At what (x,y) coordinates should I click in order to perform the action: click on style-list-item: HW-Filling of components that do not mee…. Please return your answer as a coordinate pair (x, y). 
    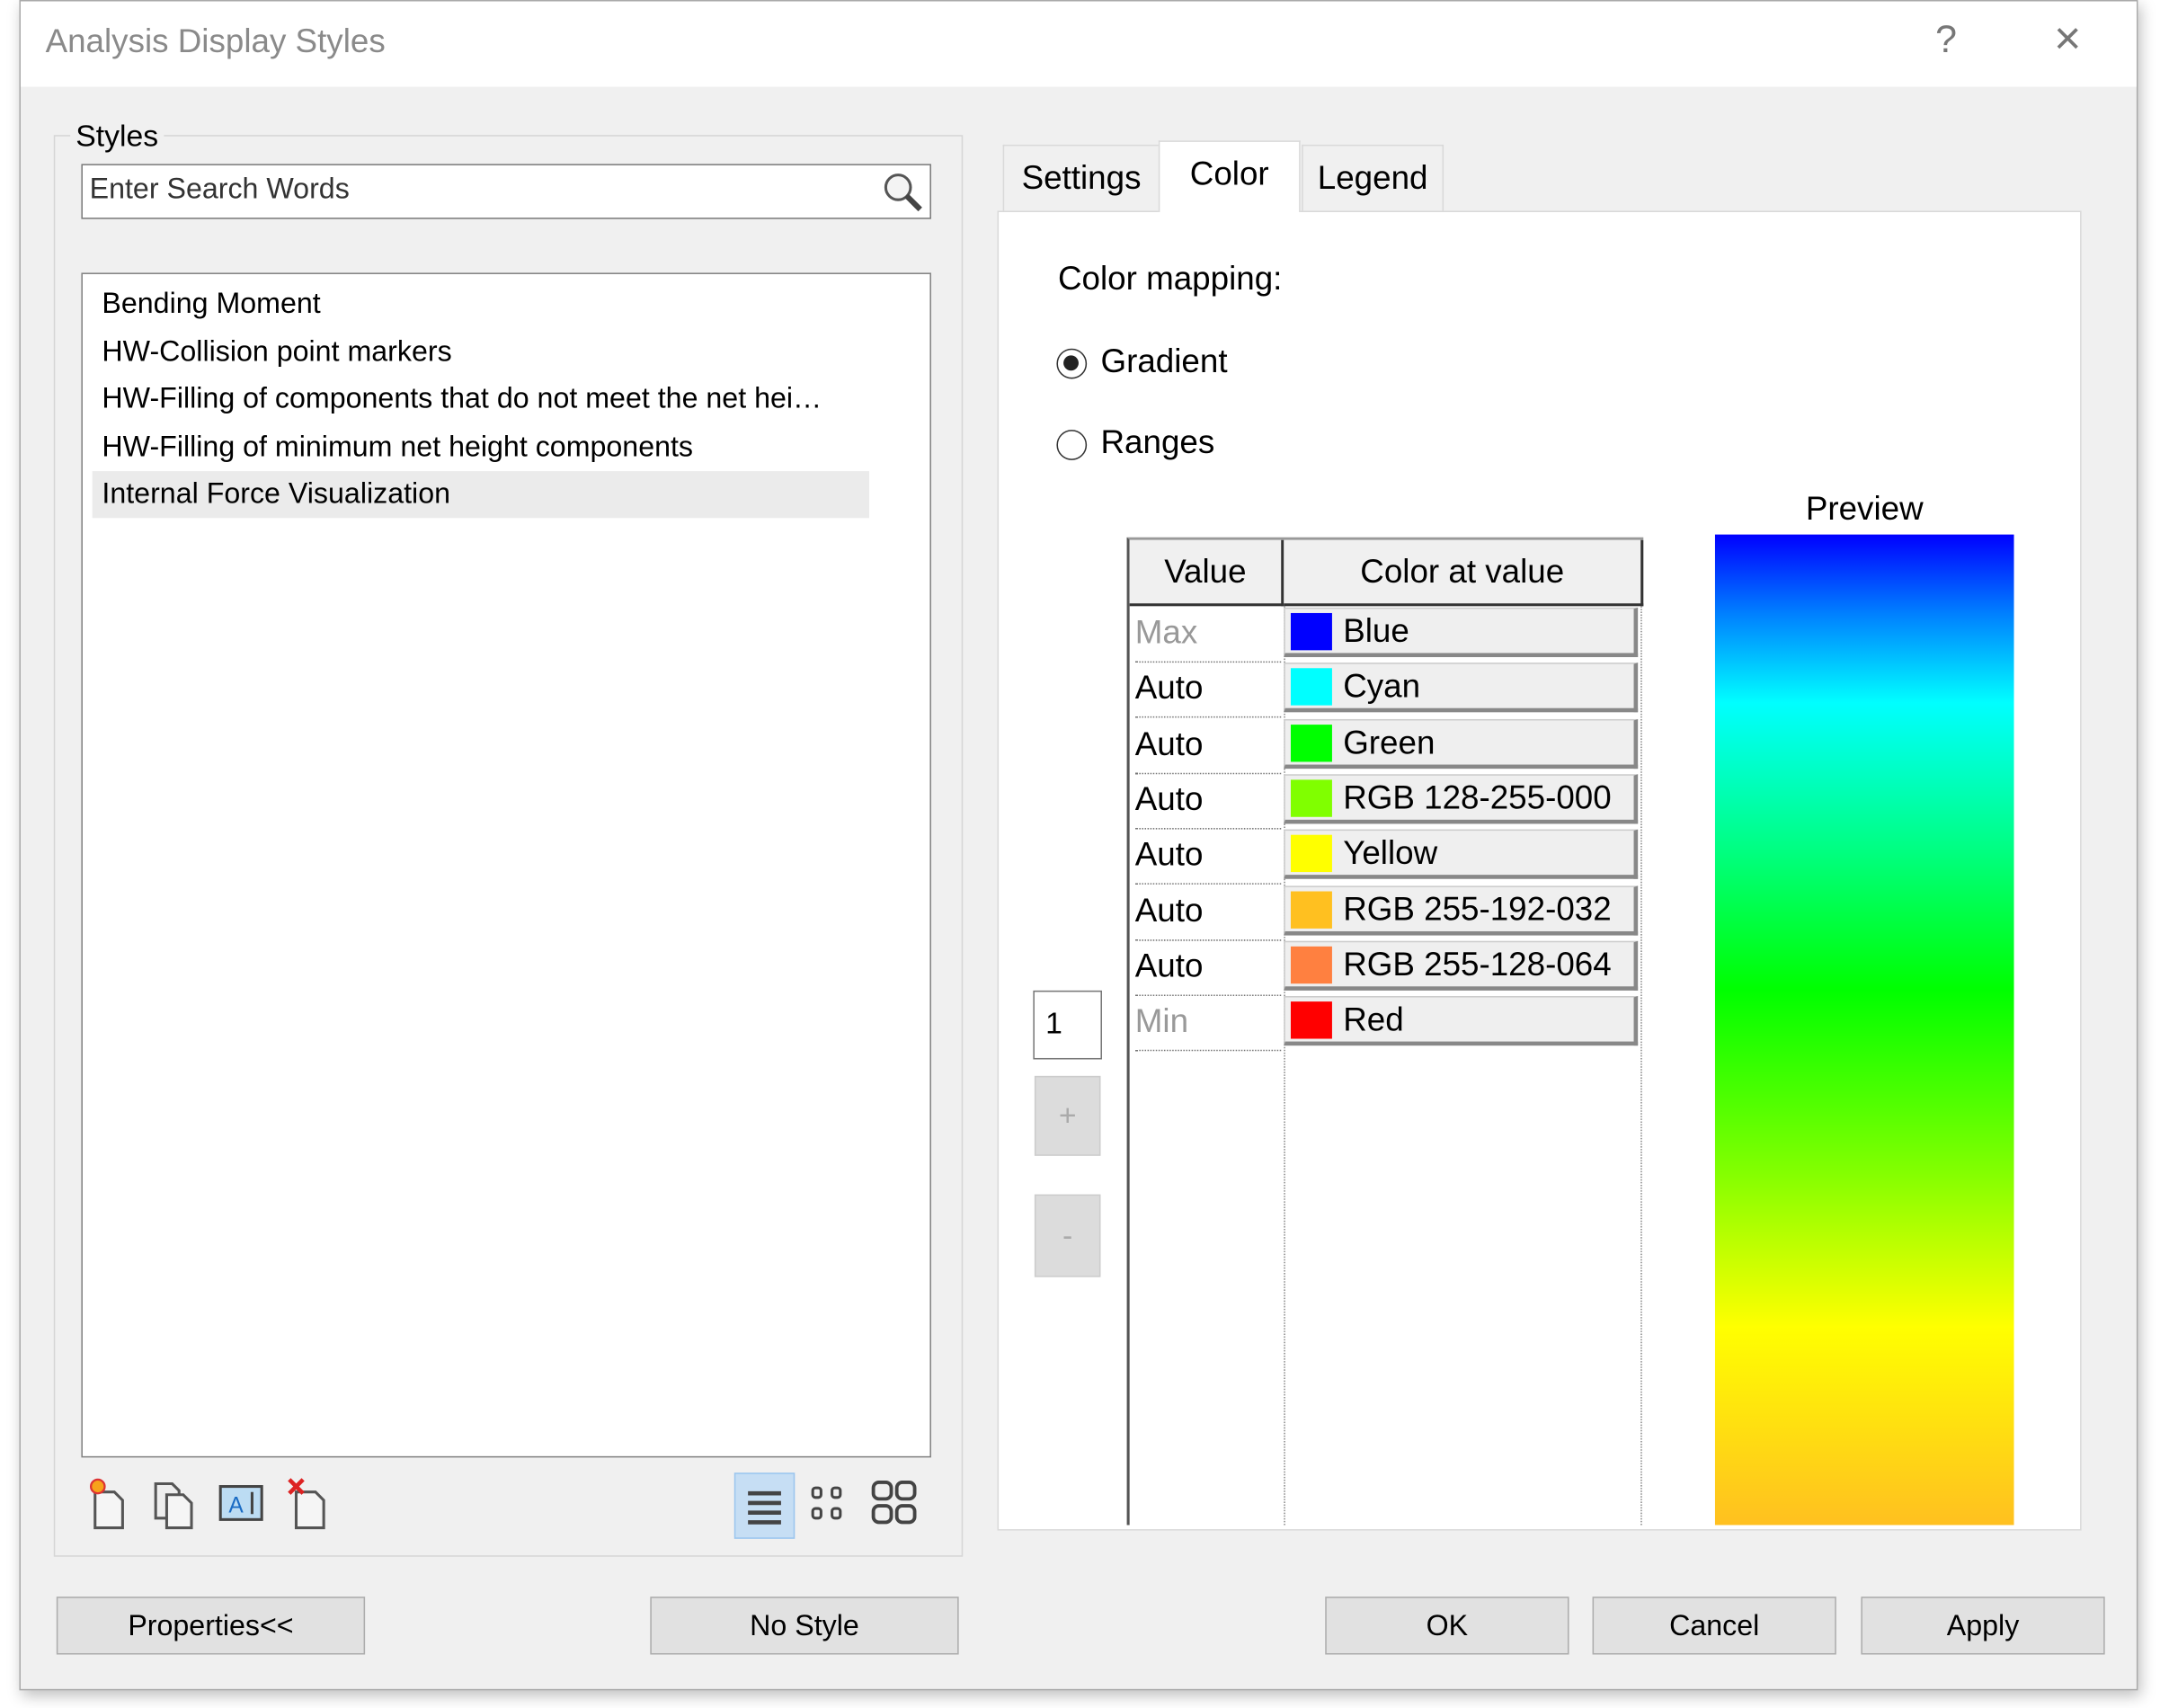
    Looking at the image, I should click on (481, 399).